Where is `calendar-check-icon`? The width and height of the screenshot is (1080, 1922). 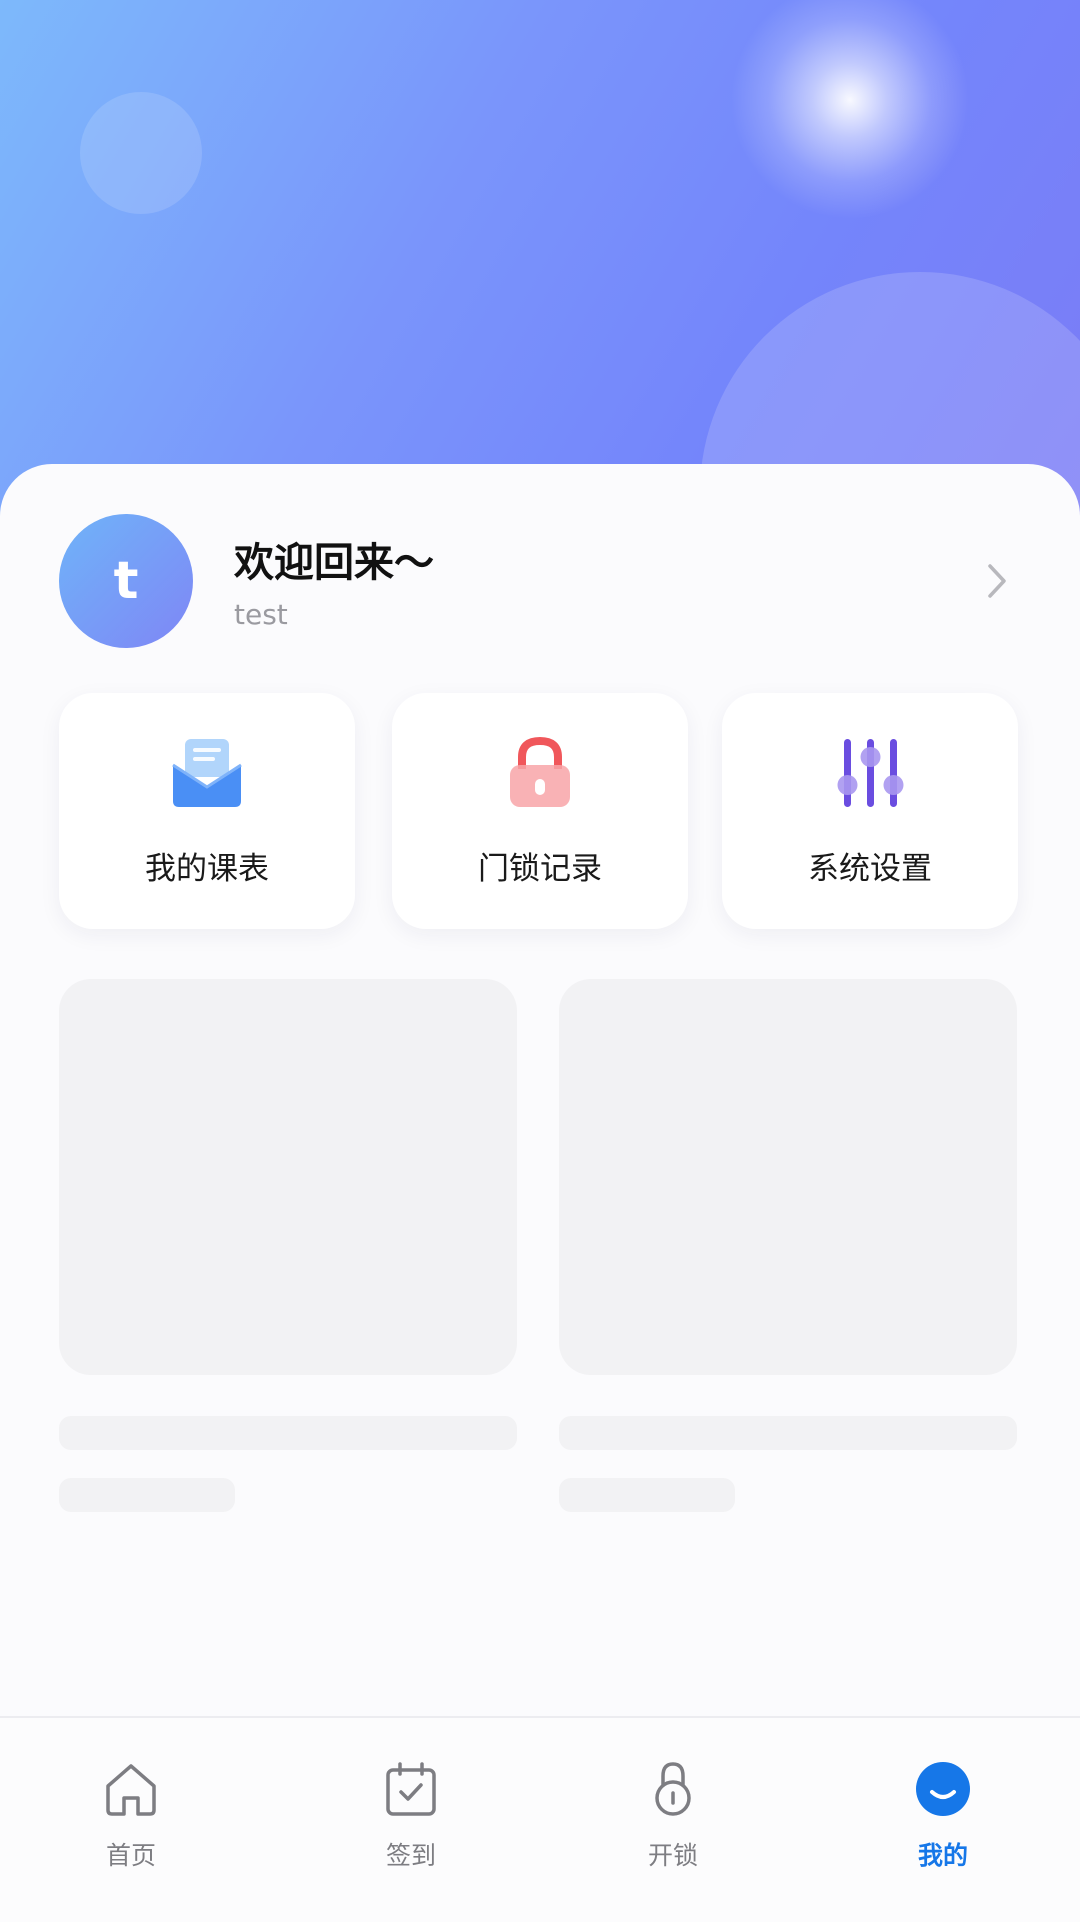 calendar-check-icon is located at coordinates (411, 1789).